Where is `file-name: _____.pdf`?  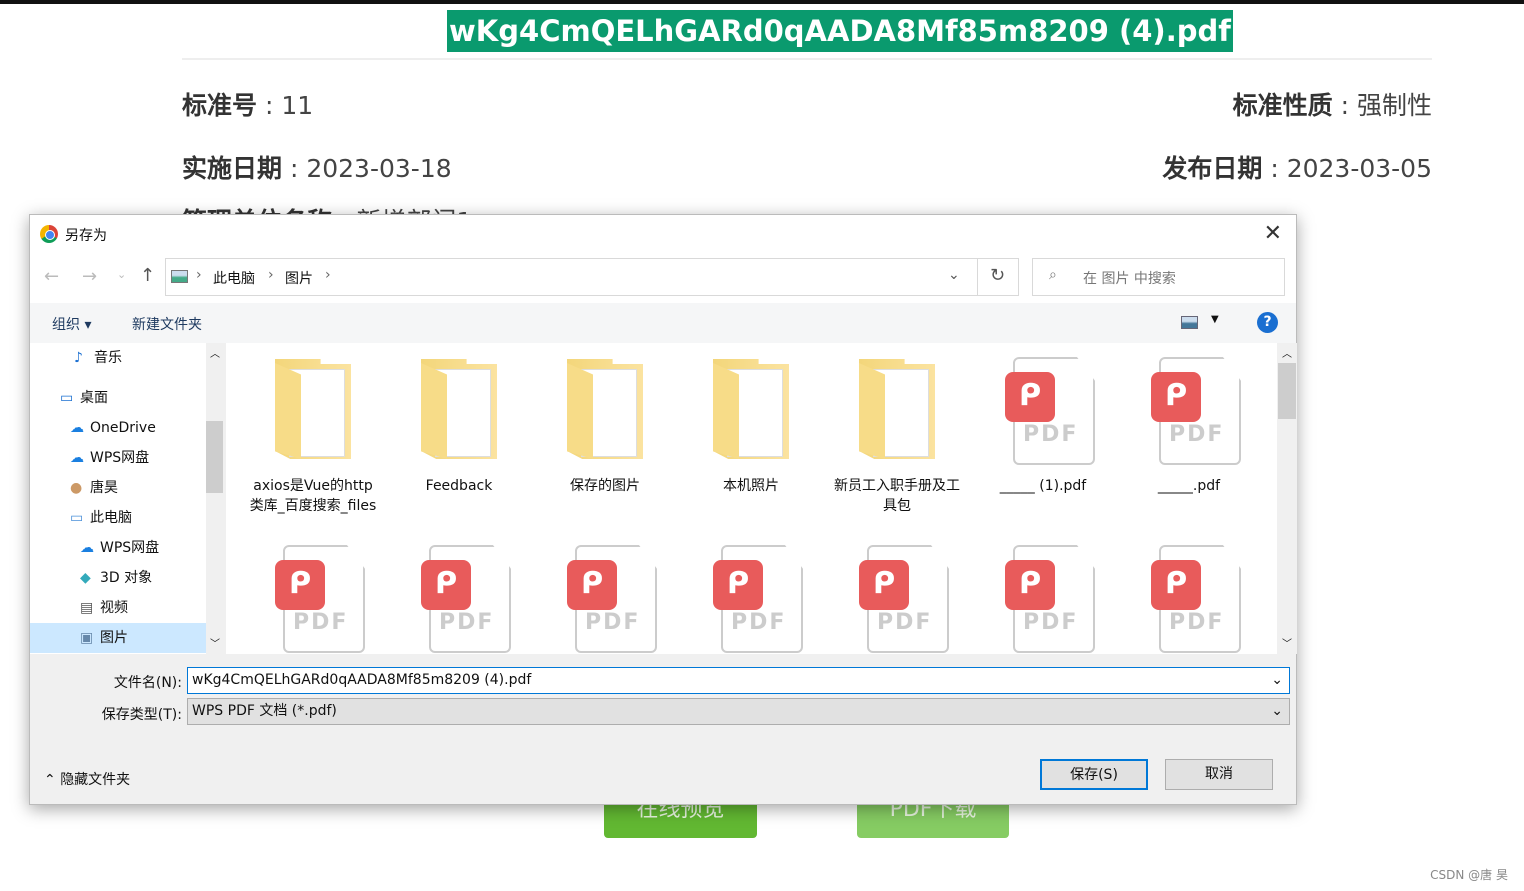 file-name: _____.pdf is located at coordinates (1189, 486).